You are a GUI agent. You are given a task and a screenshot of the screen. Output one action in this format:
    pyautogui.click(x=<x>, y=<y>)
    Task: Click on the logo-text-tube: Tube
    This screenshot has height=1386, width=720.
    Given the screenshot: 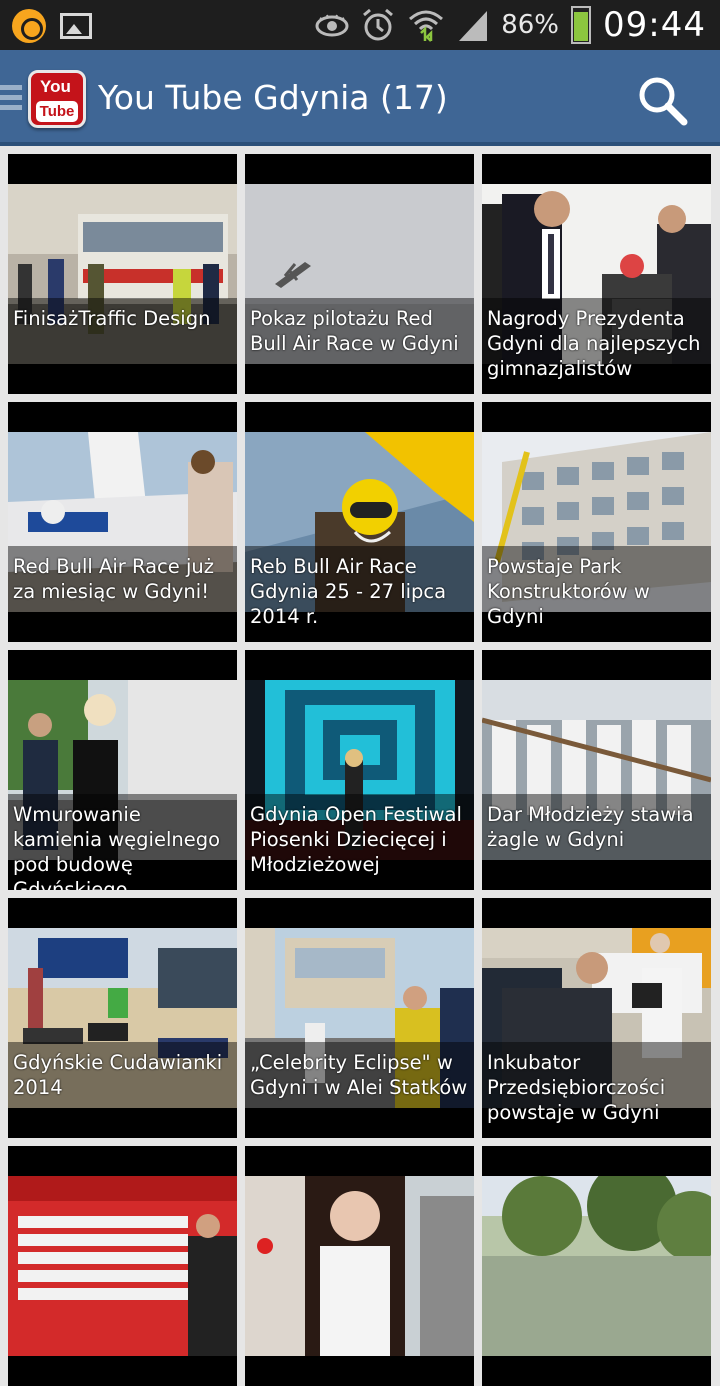 What is the action you would take?
    pyautogui.click(x=57, y=111)
    